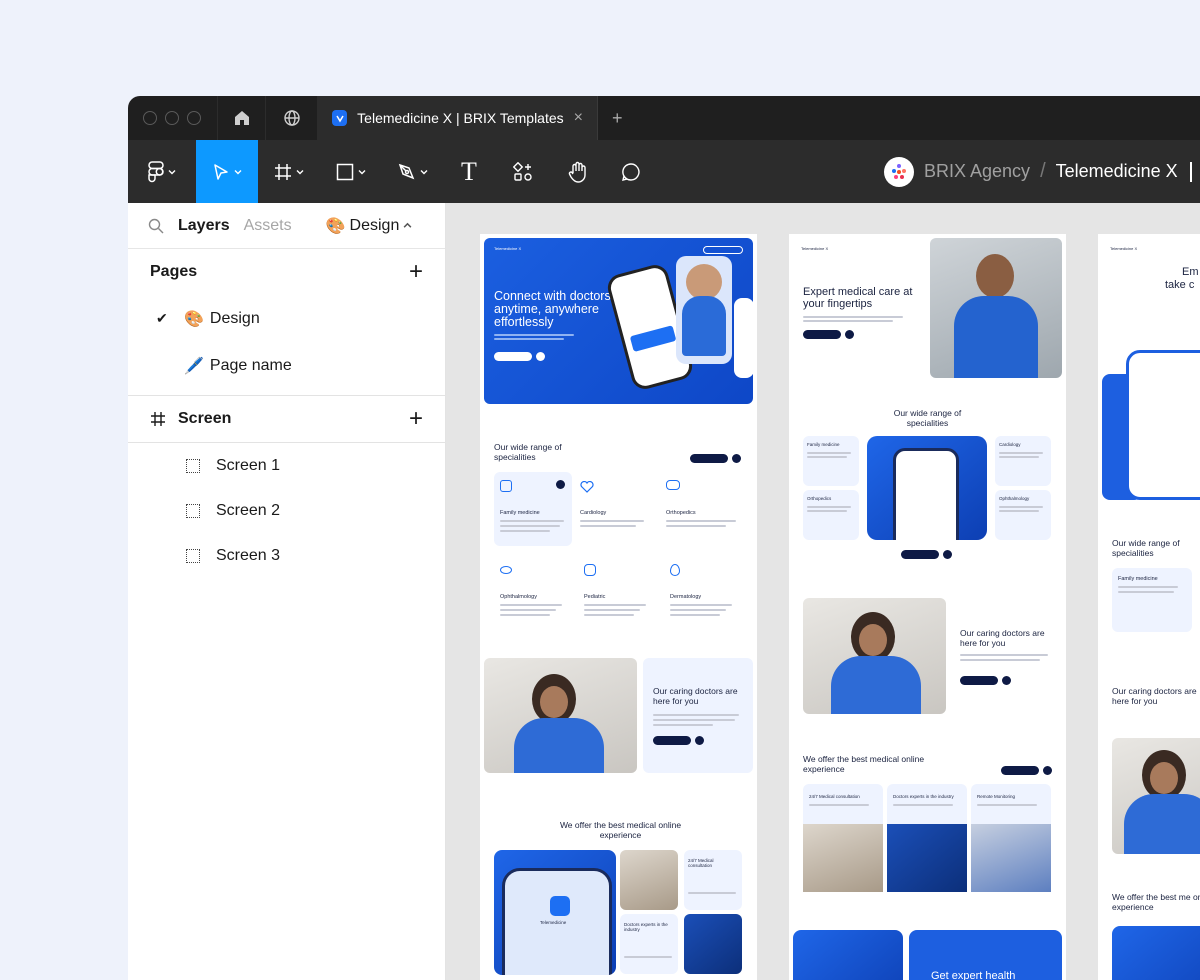  What do you see at coordinates (156, 171) in the screenshot?
I see `figma-logo-icon` at bounding box center [156, 171].